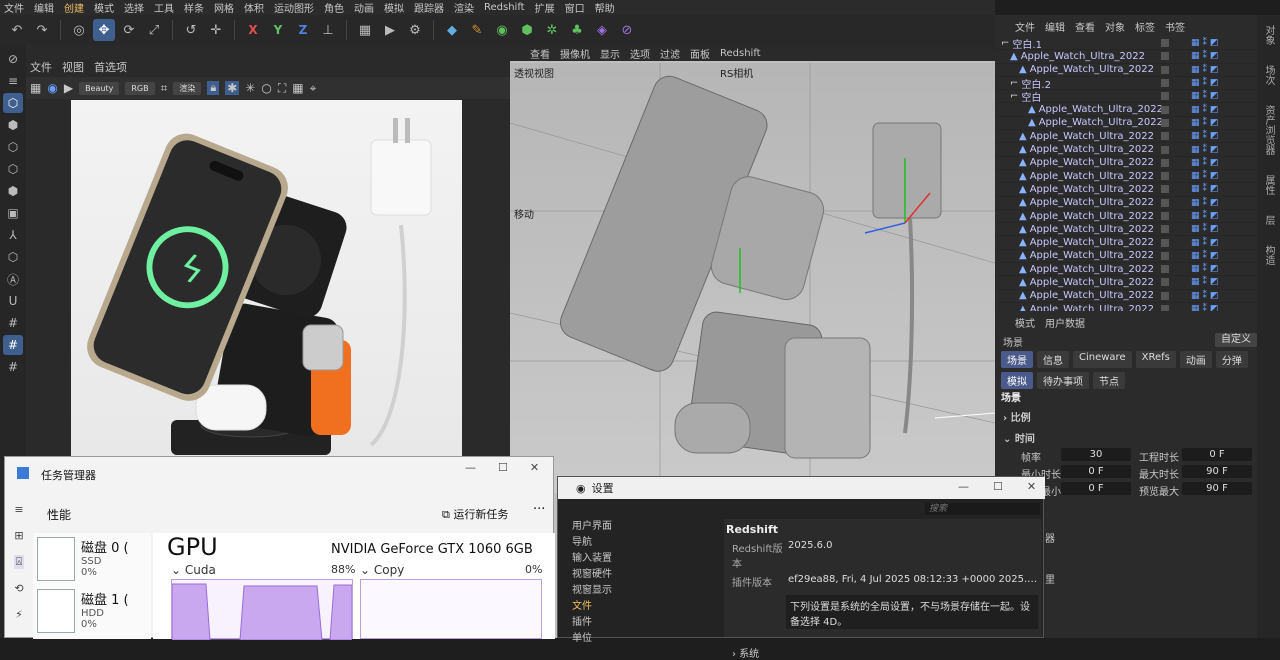 Image resolution: width=1280 pixels, height=660 pixels. What do you see at coordinates (1236, 340) in the screenshot?
I see `preset-dropdown: 自定义` at bounding box center [1236, 340].